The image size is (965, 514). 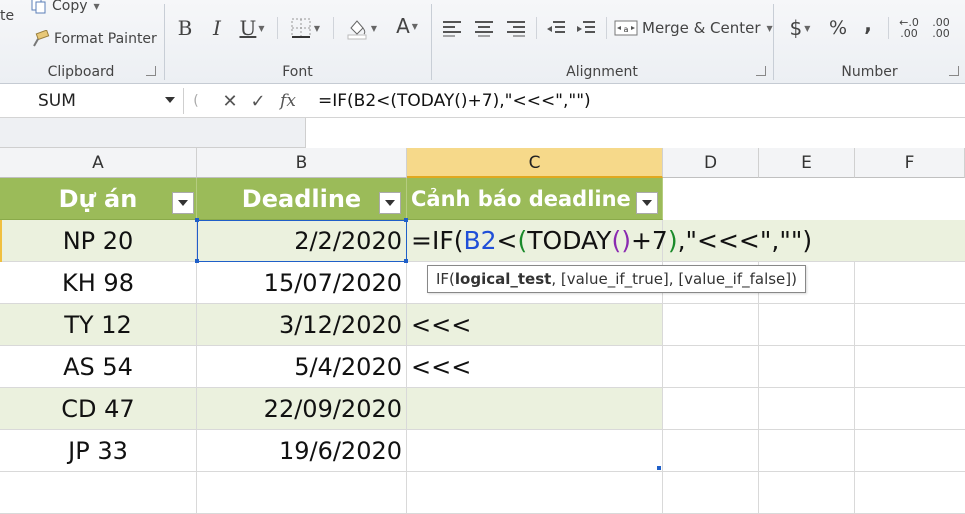 I want to click on number-group-label: Number, so click(x=869, y=72).